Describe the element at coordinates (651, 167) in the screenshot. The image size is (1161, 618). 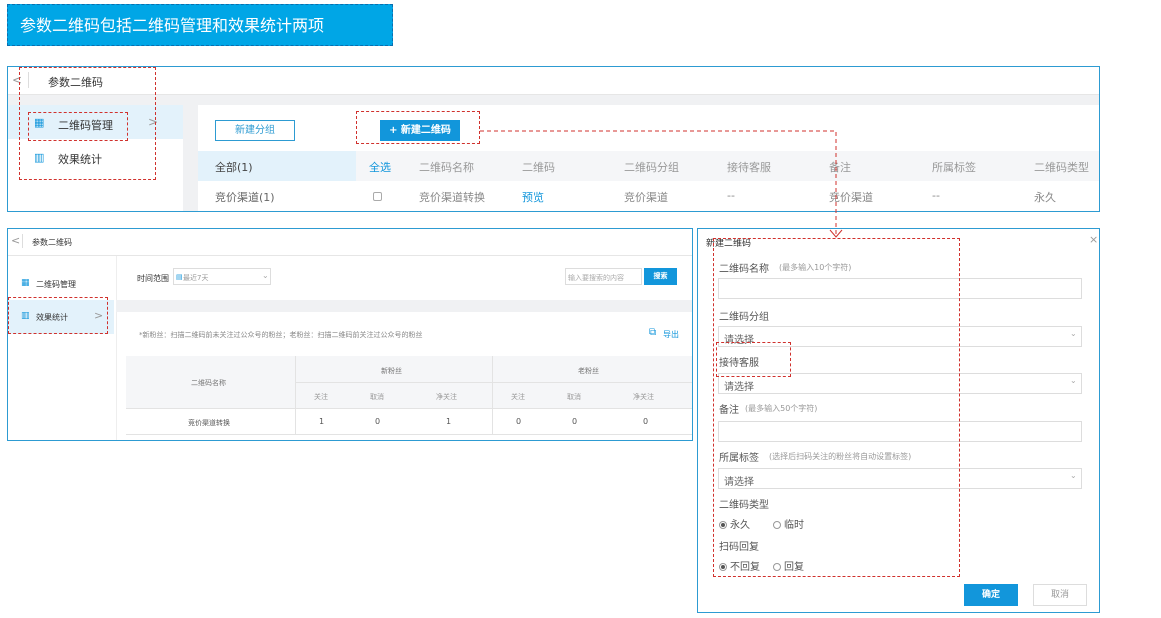
I see `column-header: 二维码分组` at that location.